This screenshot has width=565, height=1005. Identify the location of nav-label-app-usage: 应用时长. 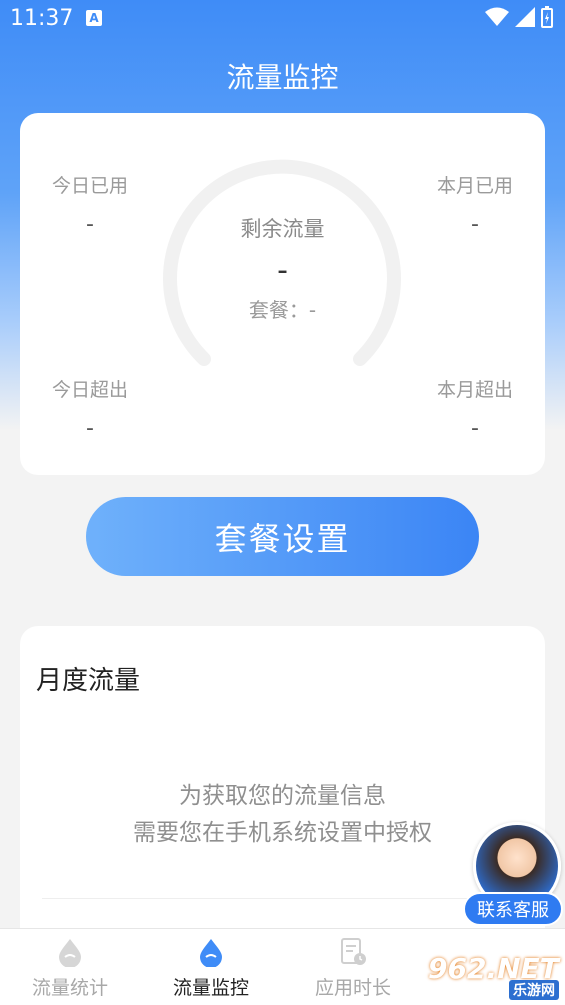
(352, 988).